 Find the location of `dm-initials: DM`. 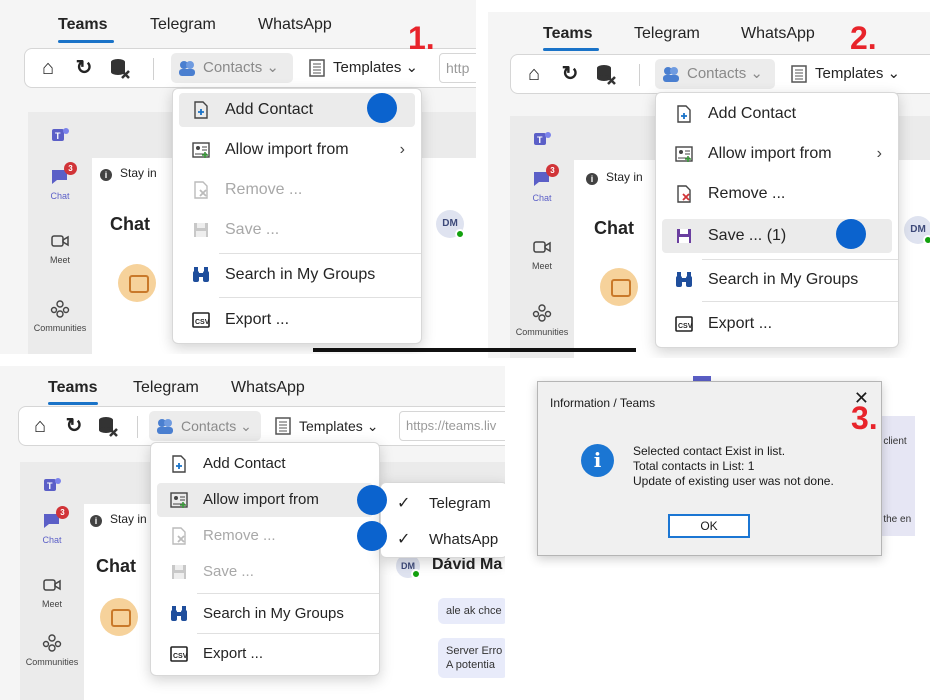

dm-initials: DM is located at coordinates (450, 223).